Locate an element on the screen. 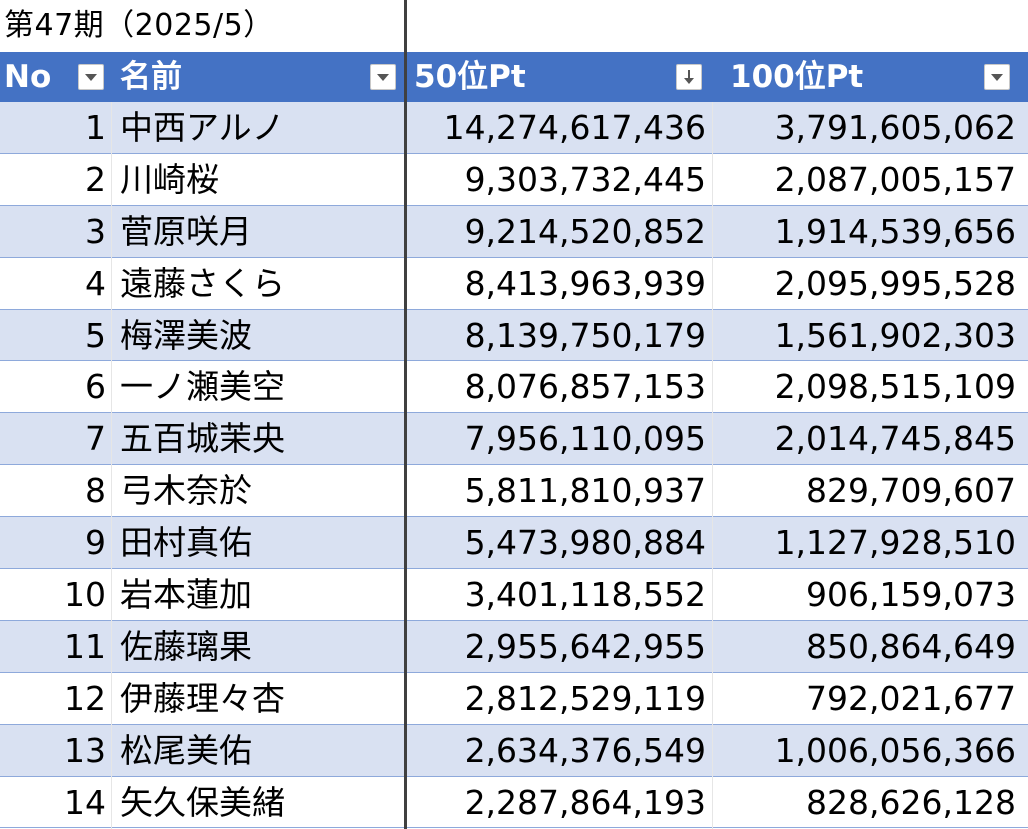 The image size is (1028, 829). cell-p50: 9,214,520,852 is located at coordinates (556, 231).